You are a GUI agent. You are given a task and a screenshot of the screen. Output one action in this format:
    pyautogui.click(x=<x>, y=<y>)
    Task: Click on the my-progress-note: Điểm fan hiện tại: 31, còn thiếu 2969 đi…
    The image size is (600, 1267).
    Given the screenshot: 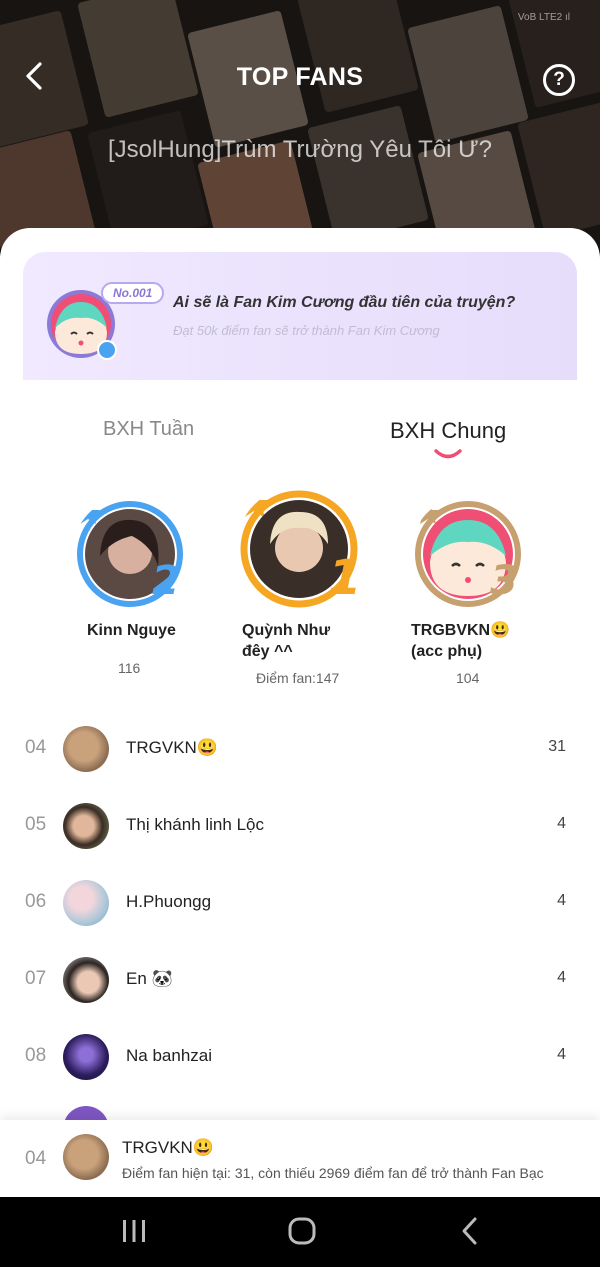 What is the action you would take?
    pyautogui.click(x=333, y=1173)
    